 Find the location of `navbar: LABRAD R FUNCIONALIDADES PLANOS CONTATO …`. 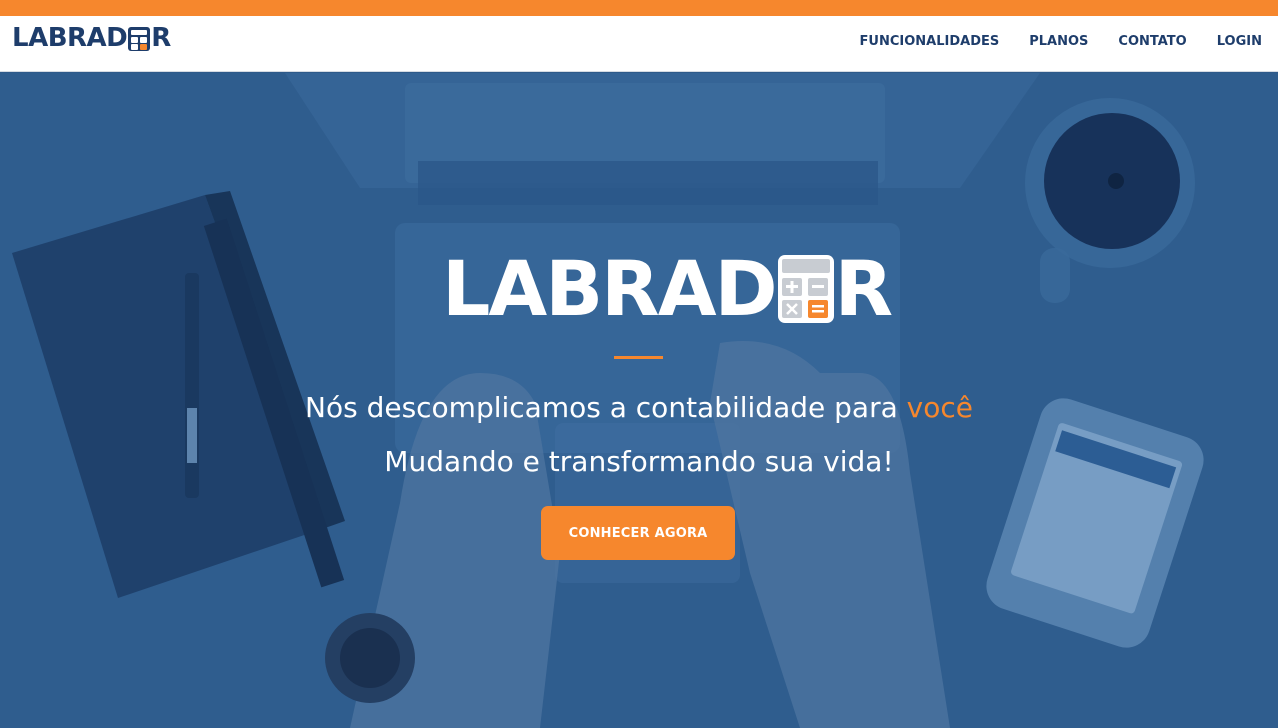

navbar: LABRAD R FUNCIONALIDADES PLANOS CONTATO … is located at coordinates (639, 44).